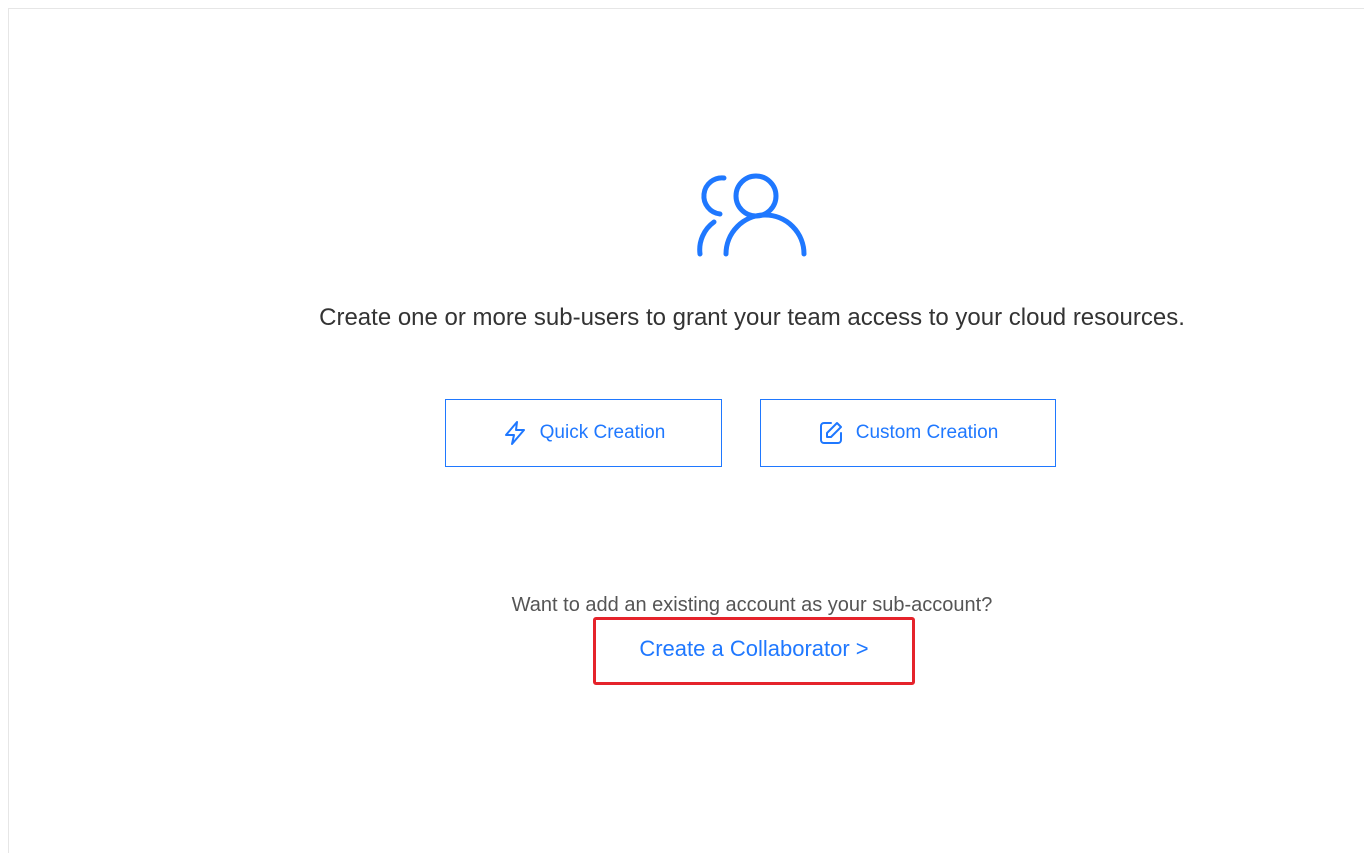 This screenshot has width=1364, height=853. I want to click on edit-icon, so click(831, 433).